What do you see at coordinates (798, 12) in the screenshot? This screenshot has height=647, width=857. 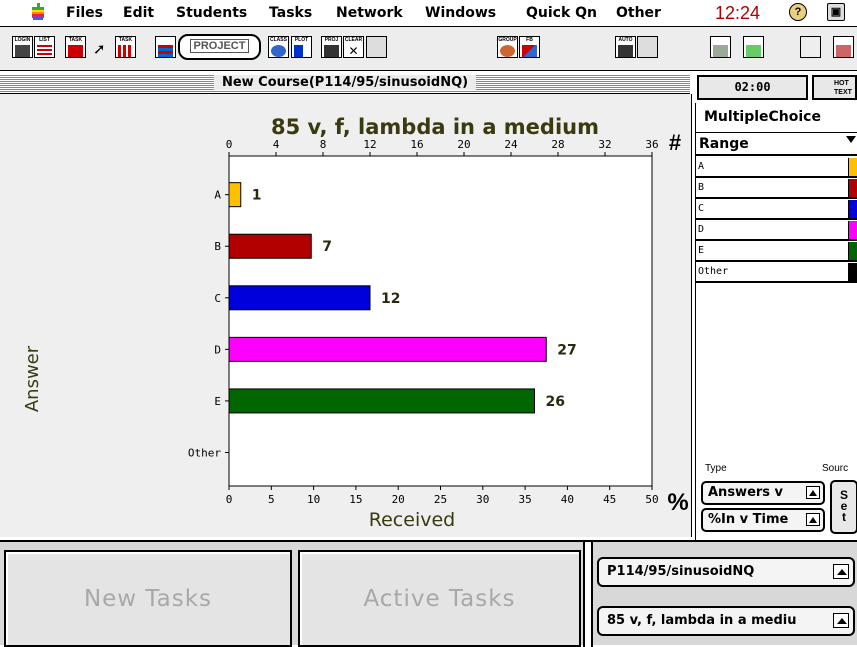 I see `help-icon: ?` at bounding box center [798, 12].